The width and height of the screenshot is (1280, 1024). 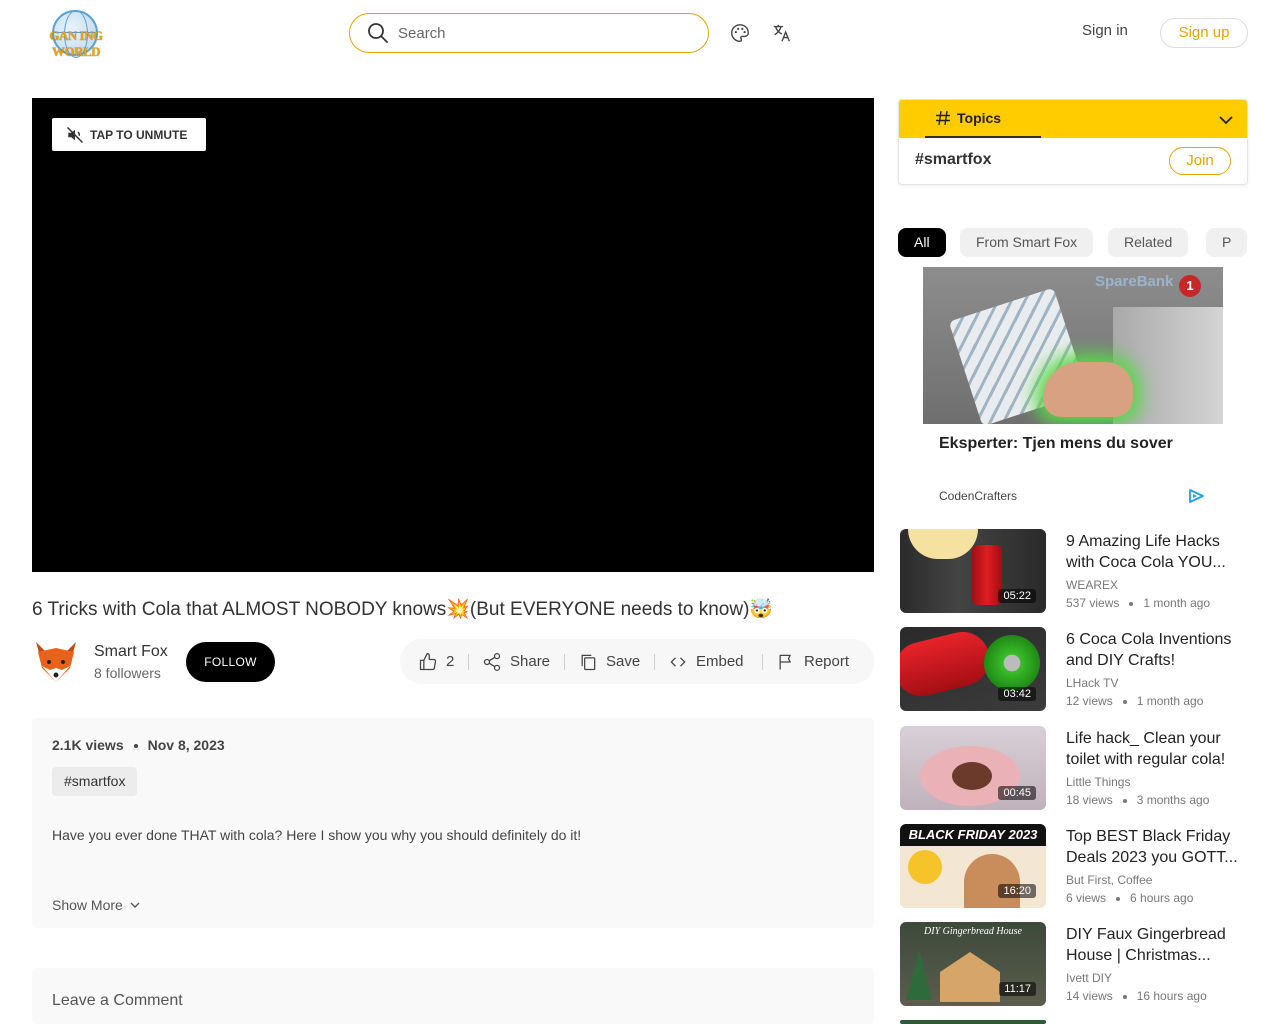 What do you see at coordinates (943, 118) in the screenshot?
I see `hashtag-icon` at bounding box center [943, 118].